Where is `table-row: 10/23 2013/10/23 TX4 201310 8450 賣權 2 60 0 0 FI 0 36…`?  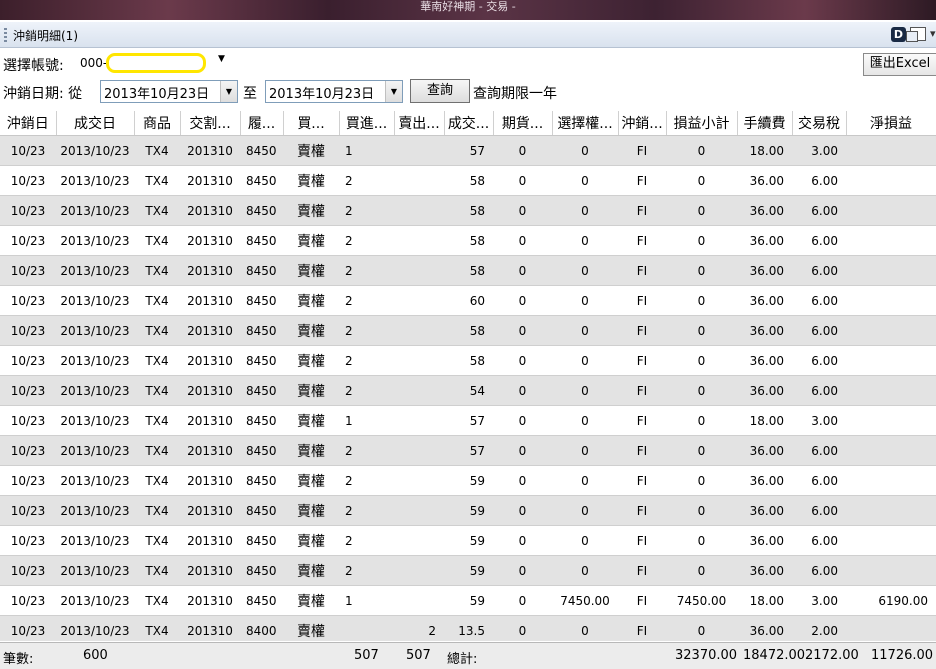 table-row: 10/23 2013/10/23 TX4 201310 8450 賣權 2 60 0 0 FI 0 36… is located at coordinates (468, 300).